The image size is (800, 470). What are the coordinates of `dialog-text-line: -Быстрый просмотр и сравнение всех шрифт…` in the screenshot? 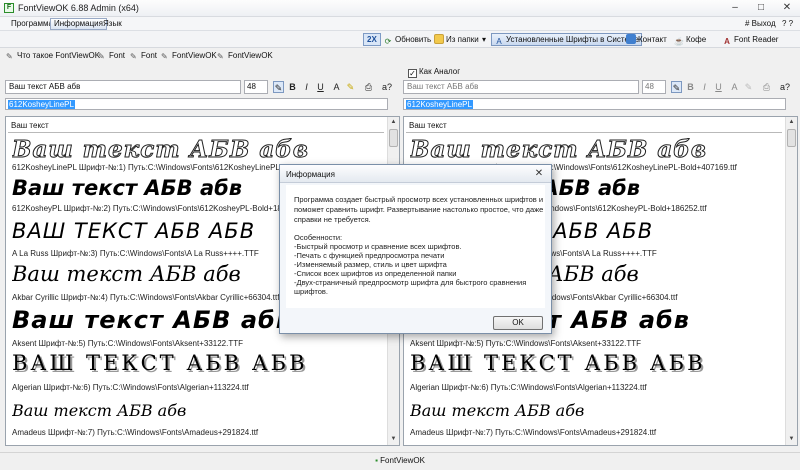 It's located at (378, 246).